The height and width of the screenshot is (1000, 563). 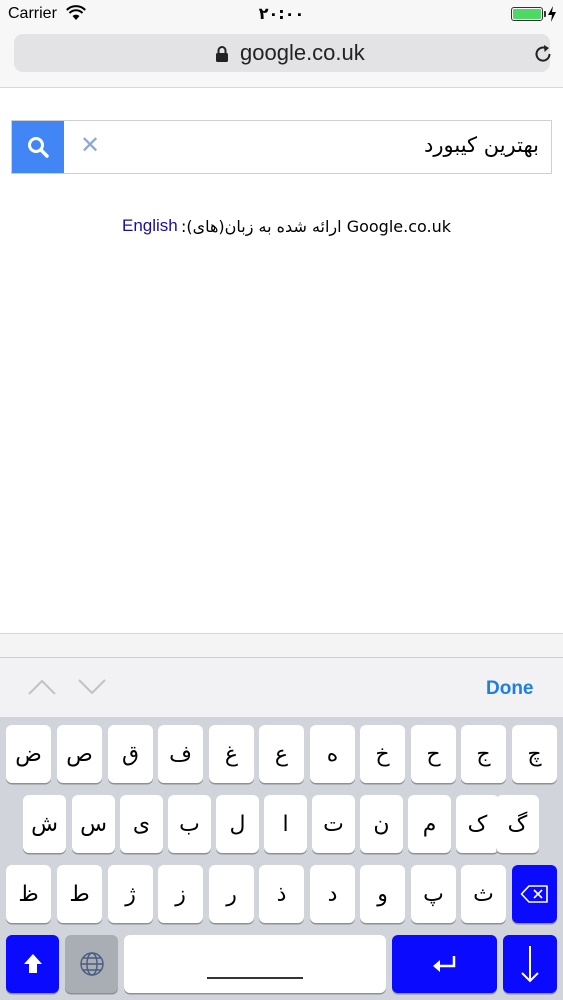 What do you see at coordinates (552, 14) in the screenshot?
I see `charging-icon` at bounding box center [552, 14].